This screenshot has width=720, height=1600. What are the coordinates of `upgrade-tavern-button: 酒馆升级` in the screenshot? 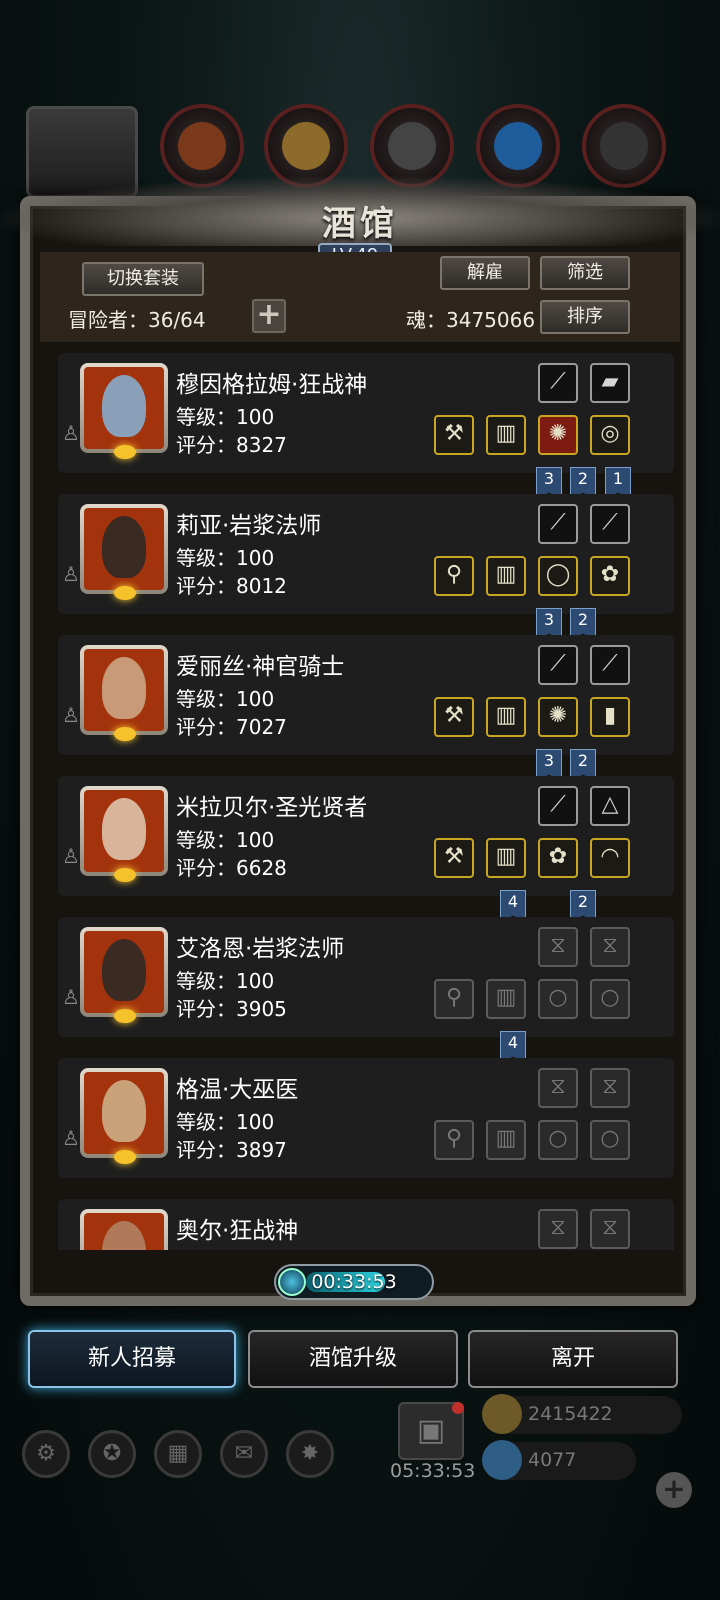 It's located at (353, 1359).